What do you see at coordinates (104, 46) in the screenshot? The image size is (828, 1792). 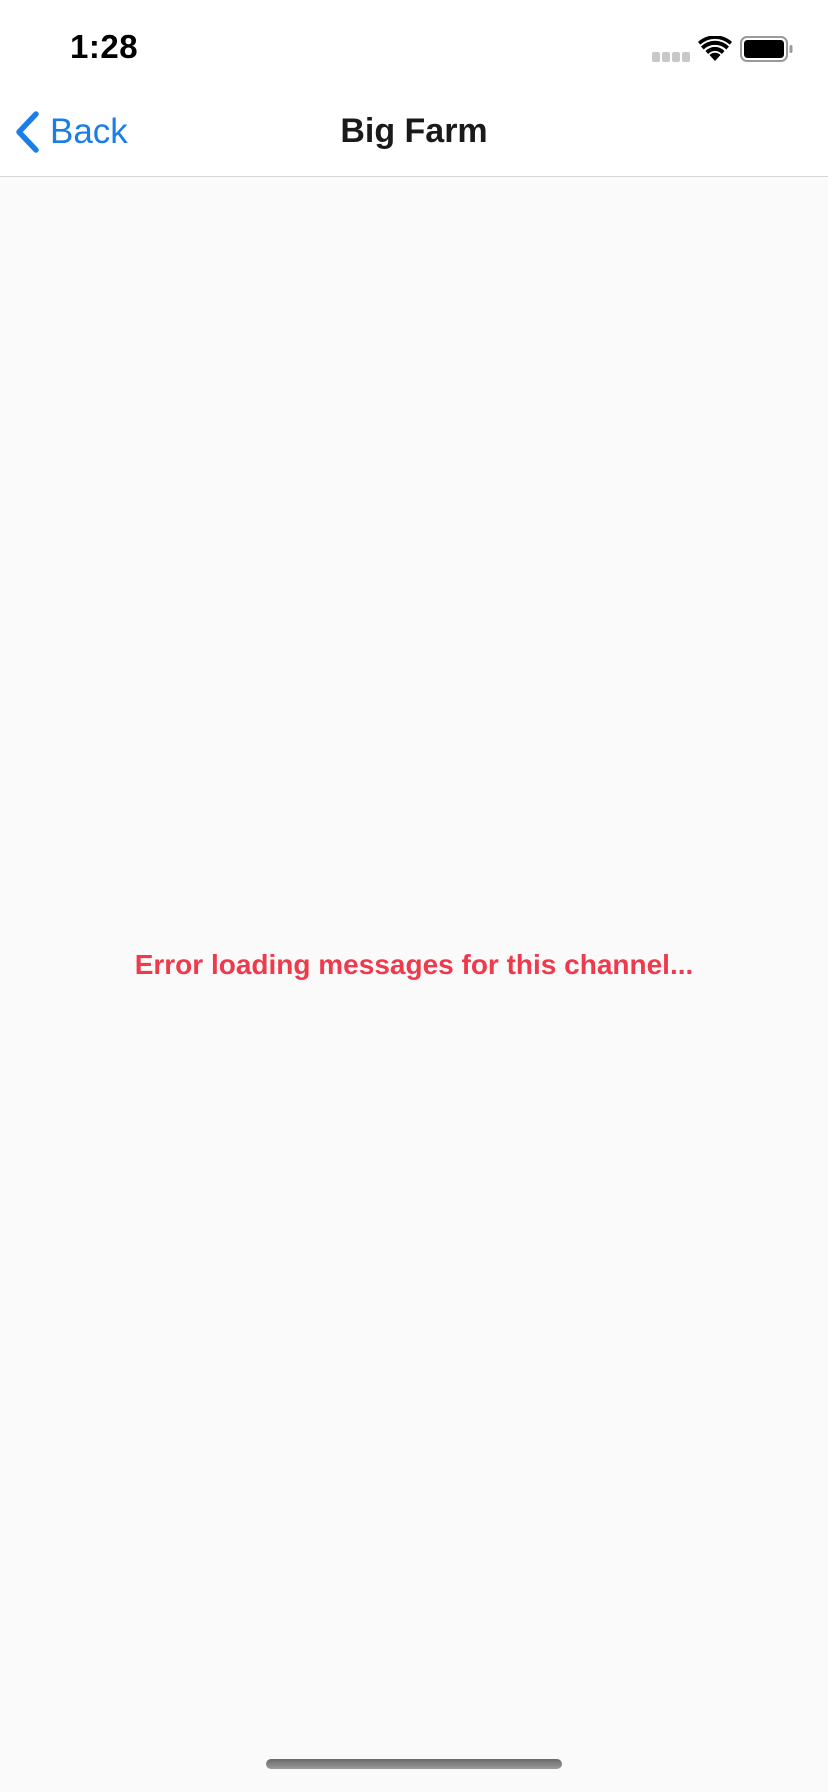 I see `status-time: 1:28` at bounding box center [104, 46].